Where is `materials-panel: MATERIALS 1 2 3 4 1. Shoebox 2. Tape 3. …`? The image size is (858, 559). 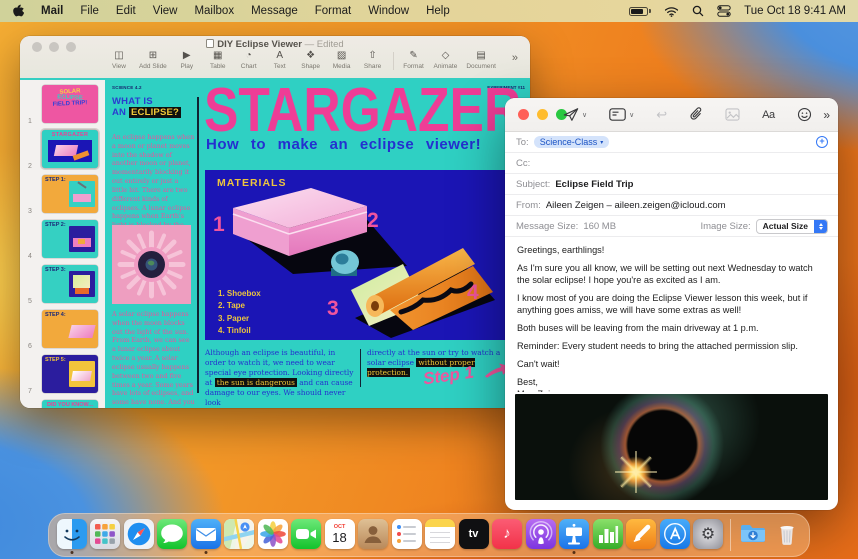 materials-panel: MATERIALS 1 2 3 4 1. Shoebox 2. Tape 3. … is located at coordinates (355, 255).